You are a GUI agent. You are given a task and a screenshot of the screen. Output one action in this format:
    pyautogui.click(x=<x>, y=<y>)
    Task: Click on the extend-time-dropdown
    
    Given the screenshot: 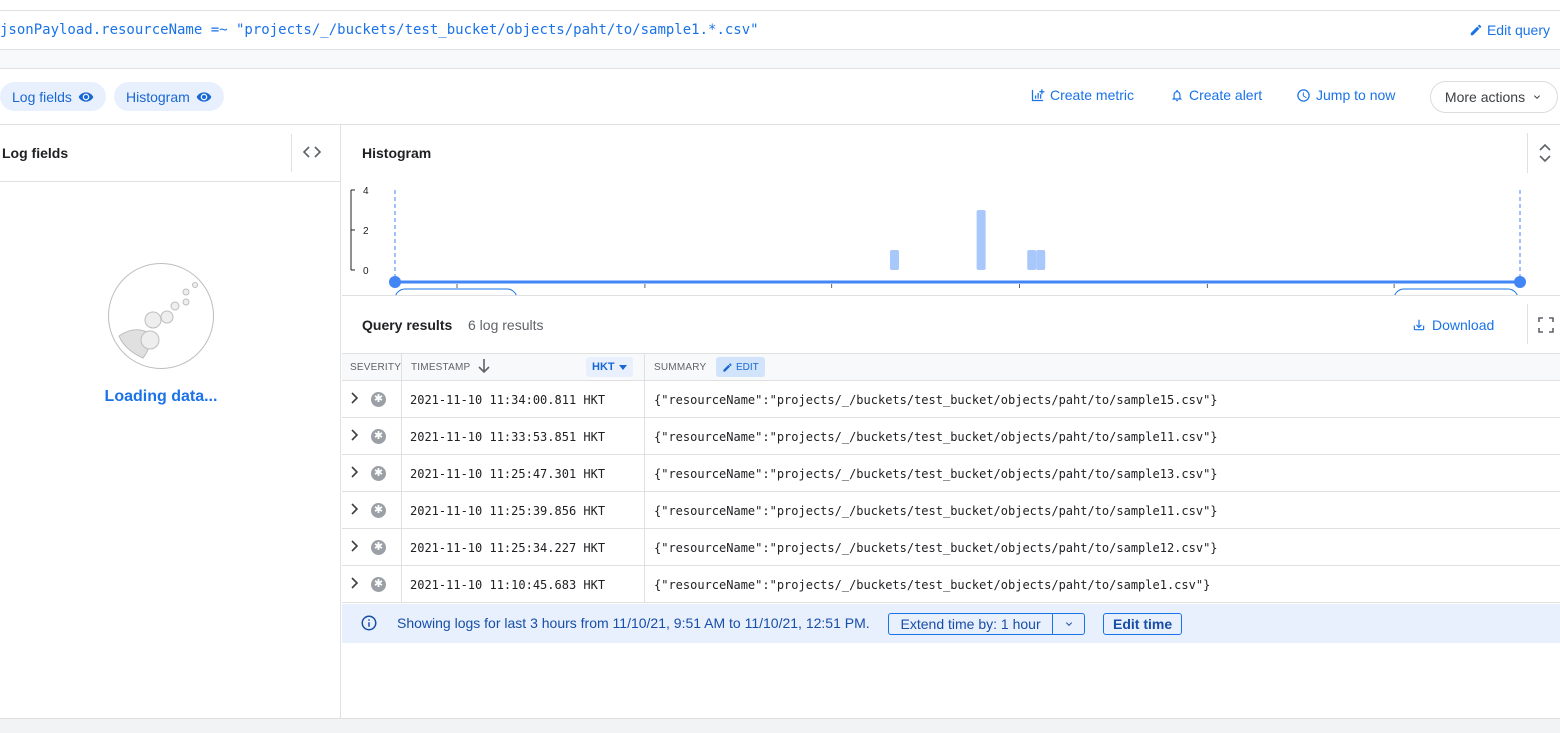 What is the action you would take?
    pyautogui.click(x=1068, y=624)
    